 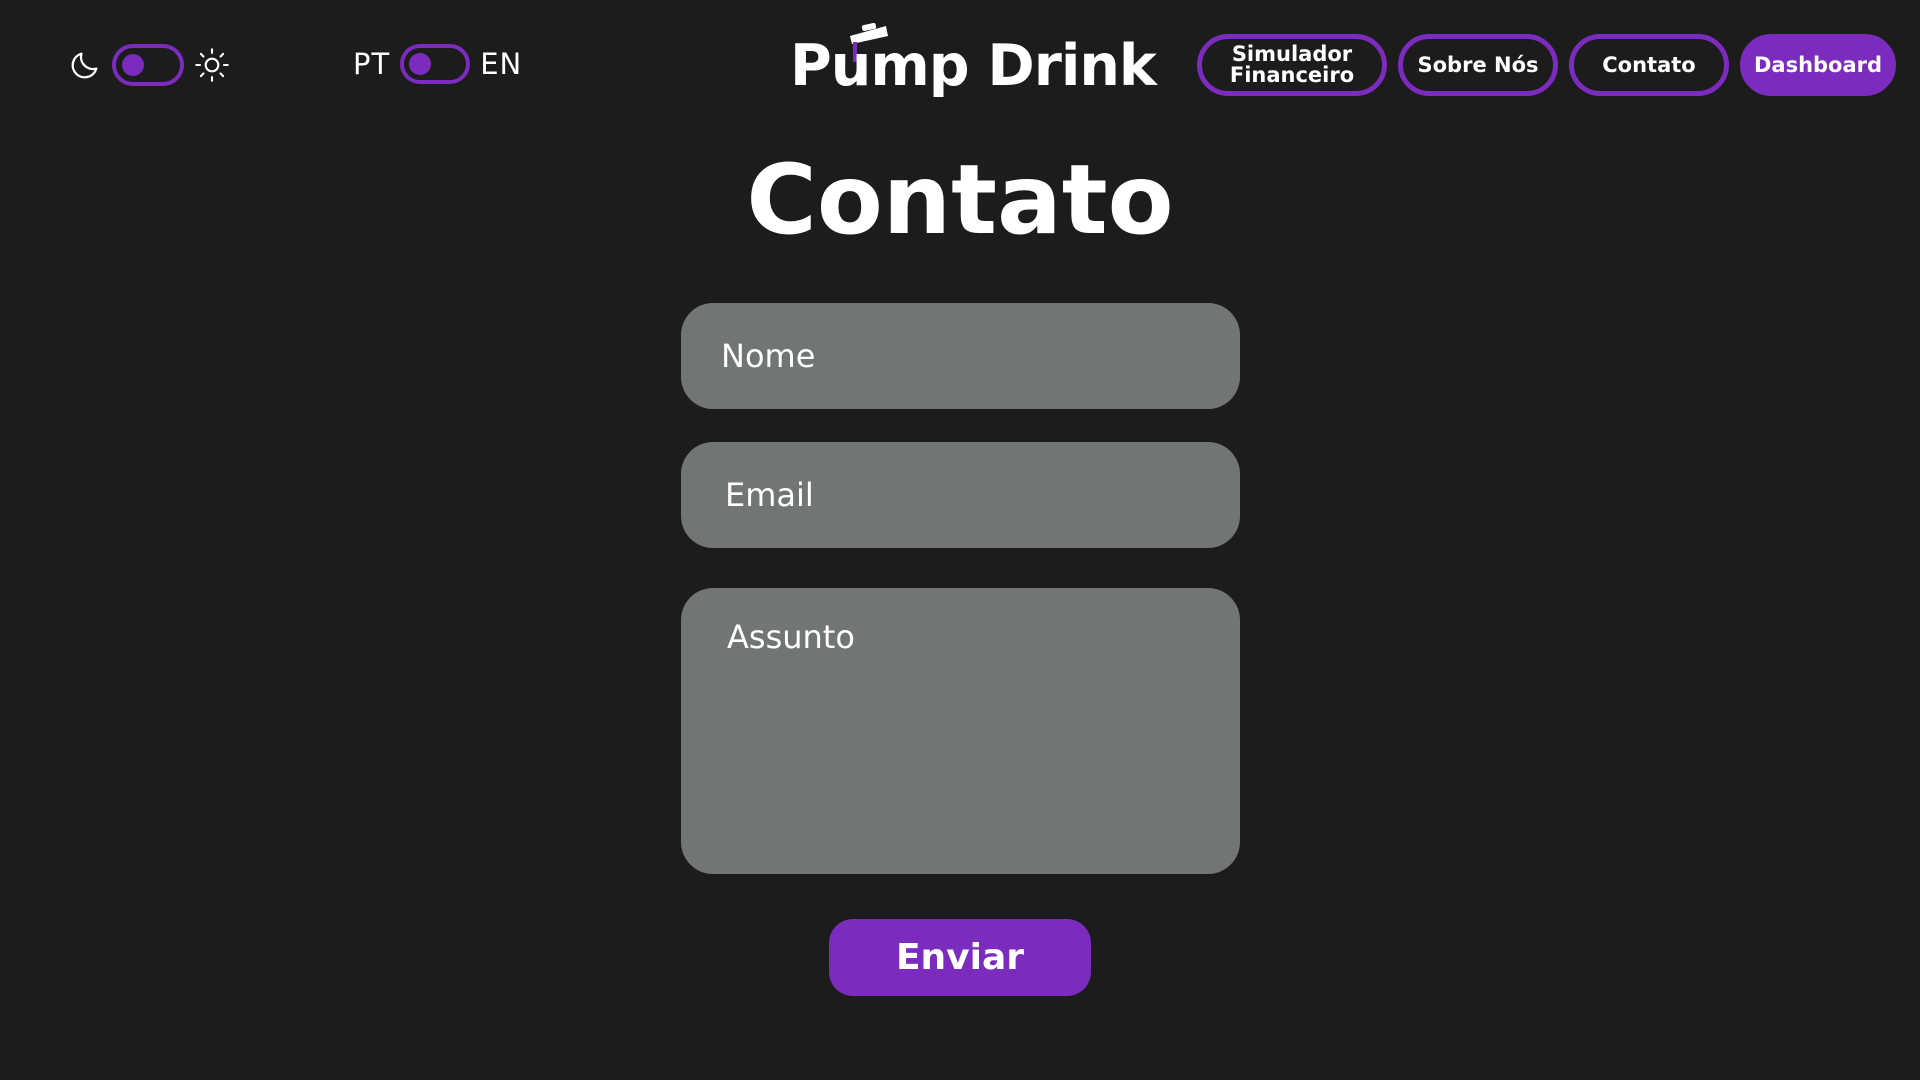 I want to click on nav-simulator-button: Simulador Financeiro, so click(x=1292, y=65).